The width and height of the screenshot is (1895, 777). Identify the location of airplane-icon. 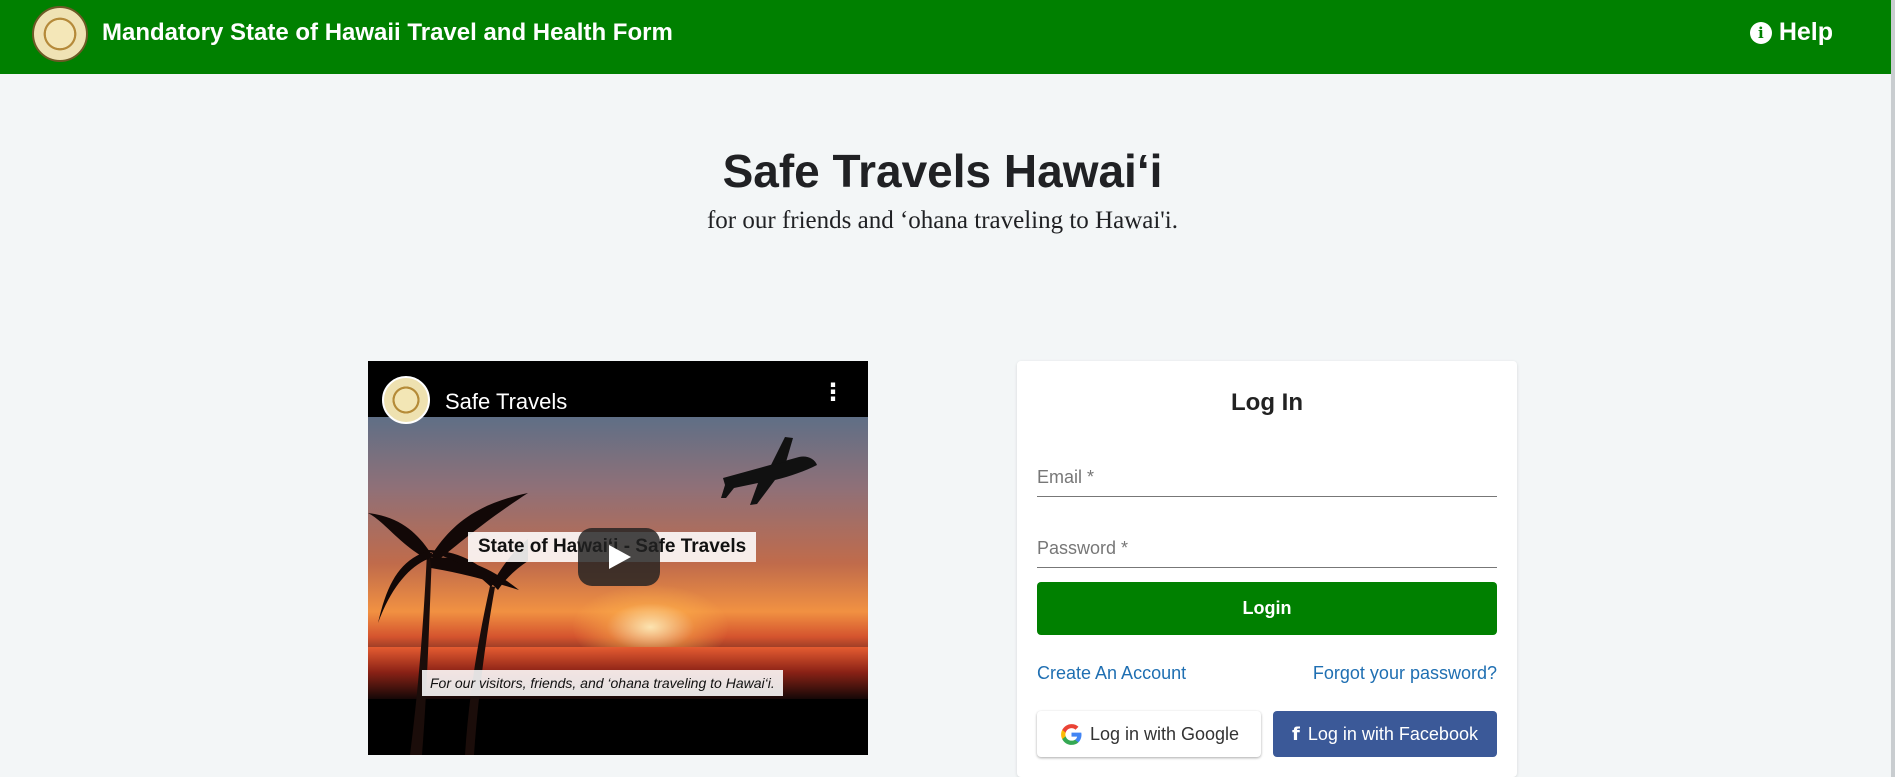
(769, 471).